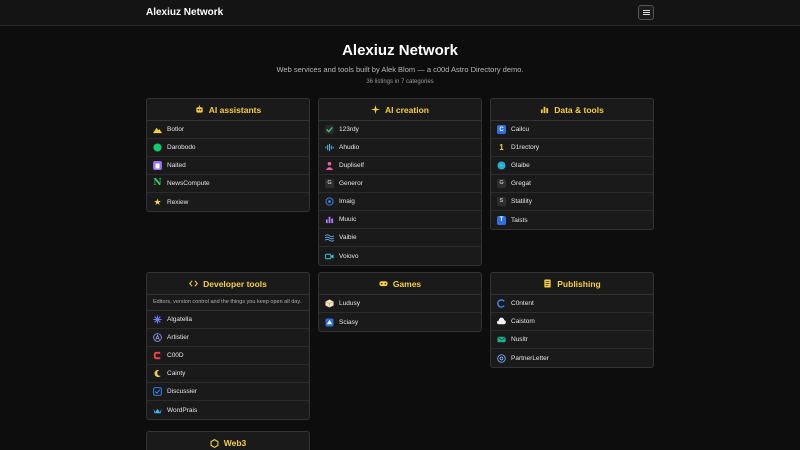 This screenshot has width=800, height=450. What do you see at coordinates (157, 183) in the screenshot?
I see `n-letter-icon: N` at bounding box center [157, 183].